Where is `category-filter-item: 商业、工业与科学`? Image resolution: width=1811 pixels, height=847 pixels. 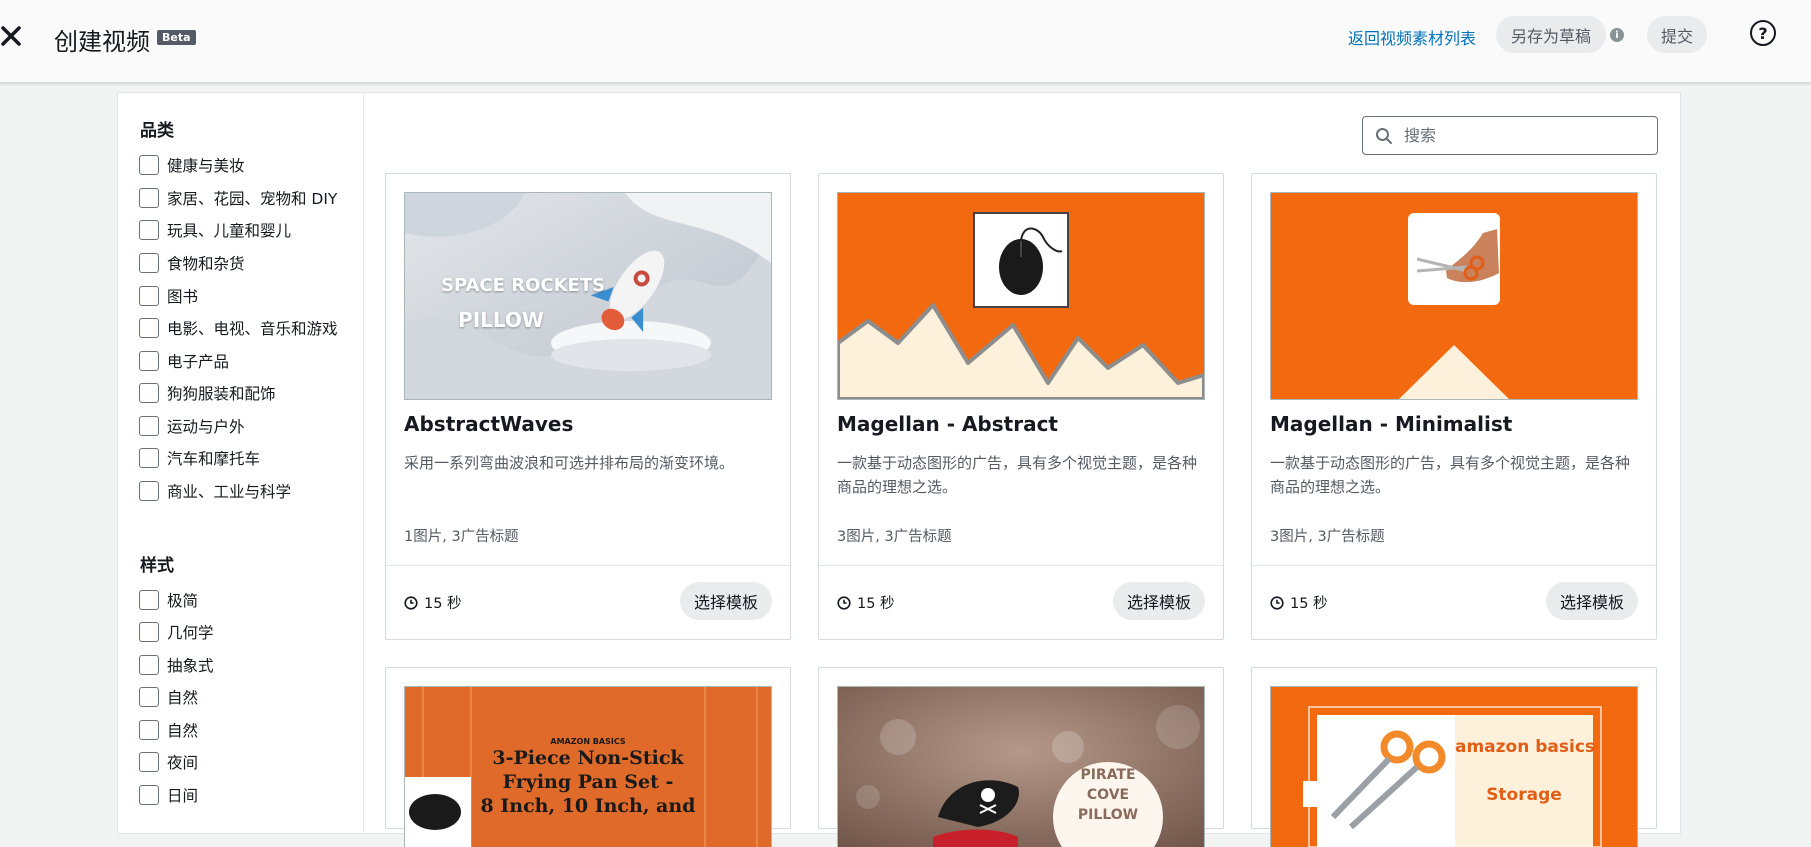 category-filter-item: 商业、工业与科学 is located at coordinates (215, 491).